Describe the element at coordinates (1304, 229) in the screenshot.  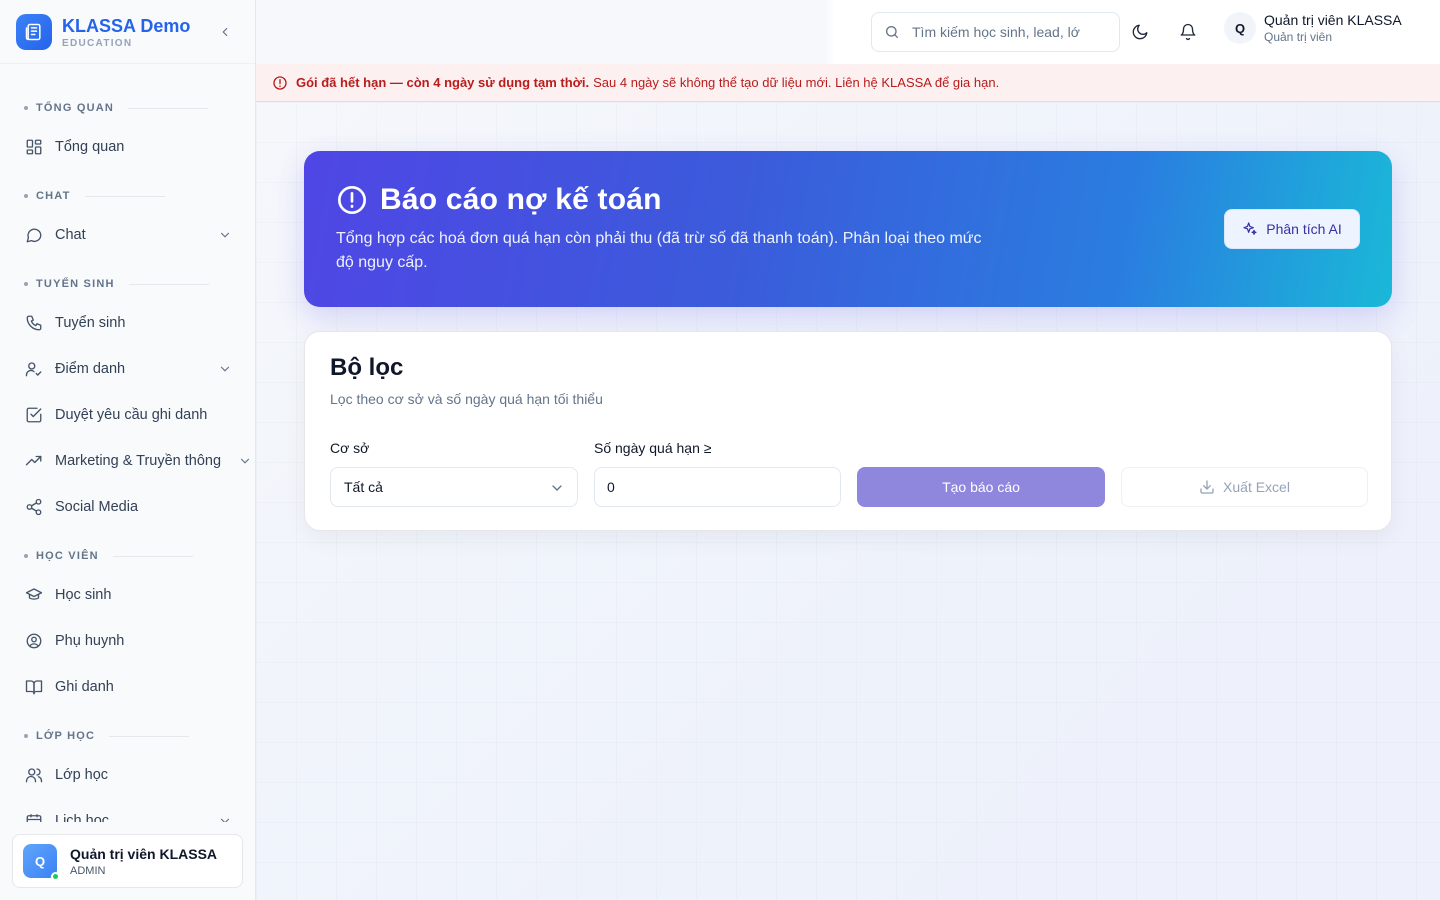
I see `ai-analysis-label: Phân tích AI` at that location.